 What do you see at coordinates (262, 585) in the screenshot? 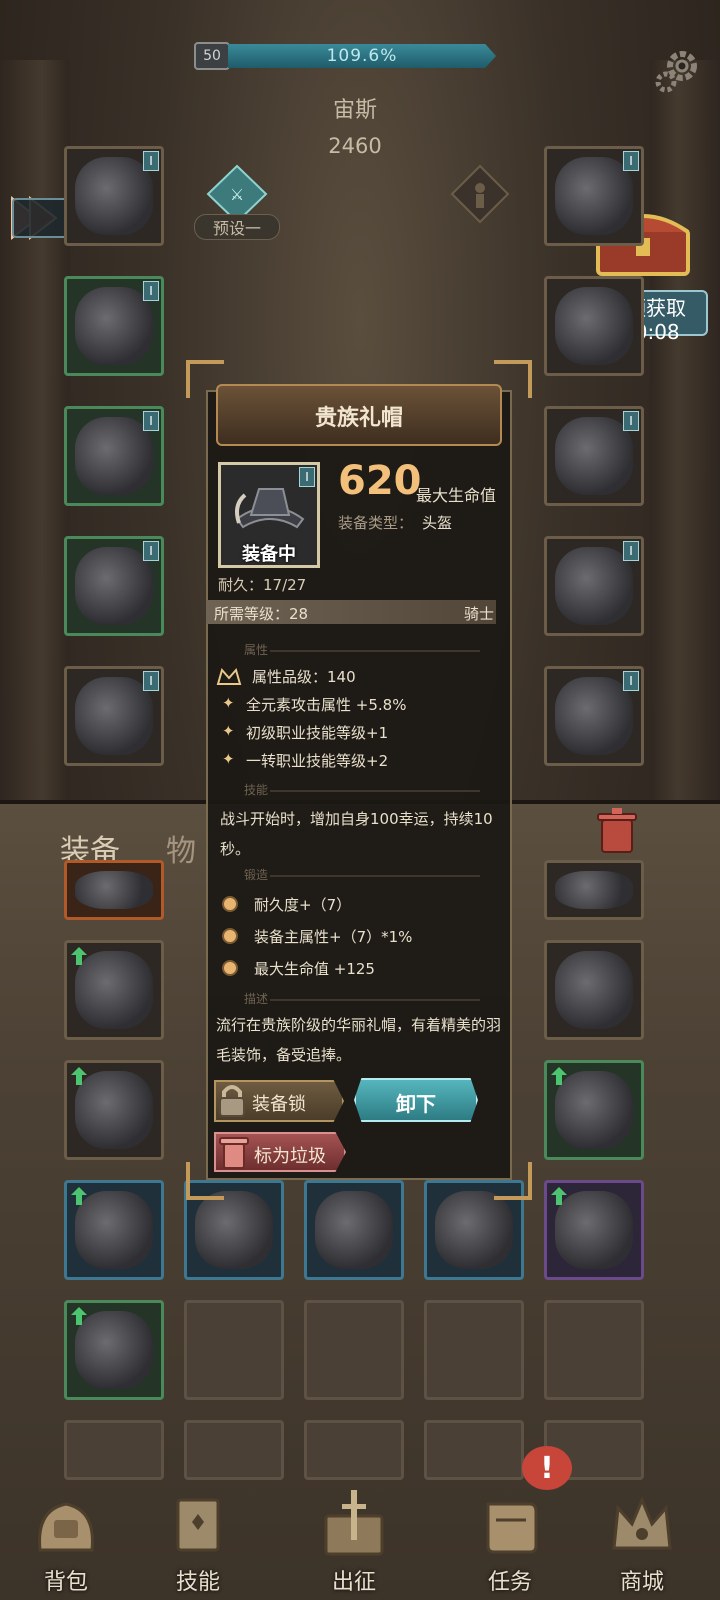
I see `durability-text: 耐久：17/27` at bounding box center [262, 585].